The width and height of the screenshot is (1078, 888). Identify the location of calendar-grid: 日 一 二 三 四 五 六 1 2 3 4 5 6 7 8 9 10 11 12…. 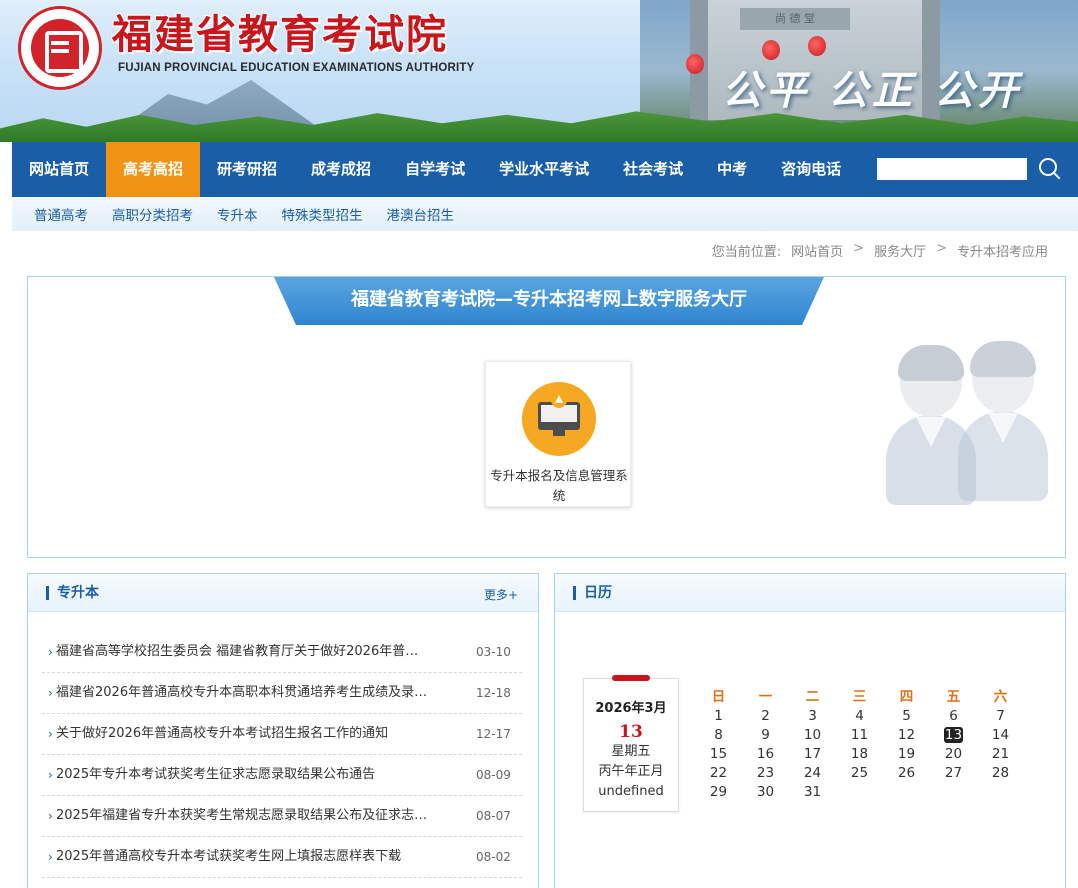
(860, 745).